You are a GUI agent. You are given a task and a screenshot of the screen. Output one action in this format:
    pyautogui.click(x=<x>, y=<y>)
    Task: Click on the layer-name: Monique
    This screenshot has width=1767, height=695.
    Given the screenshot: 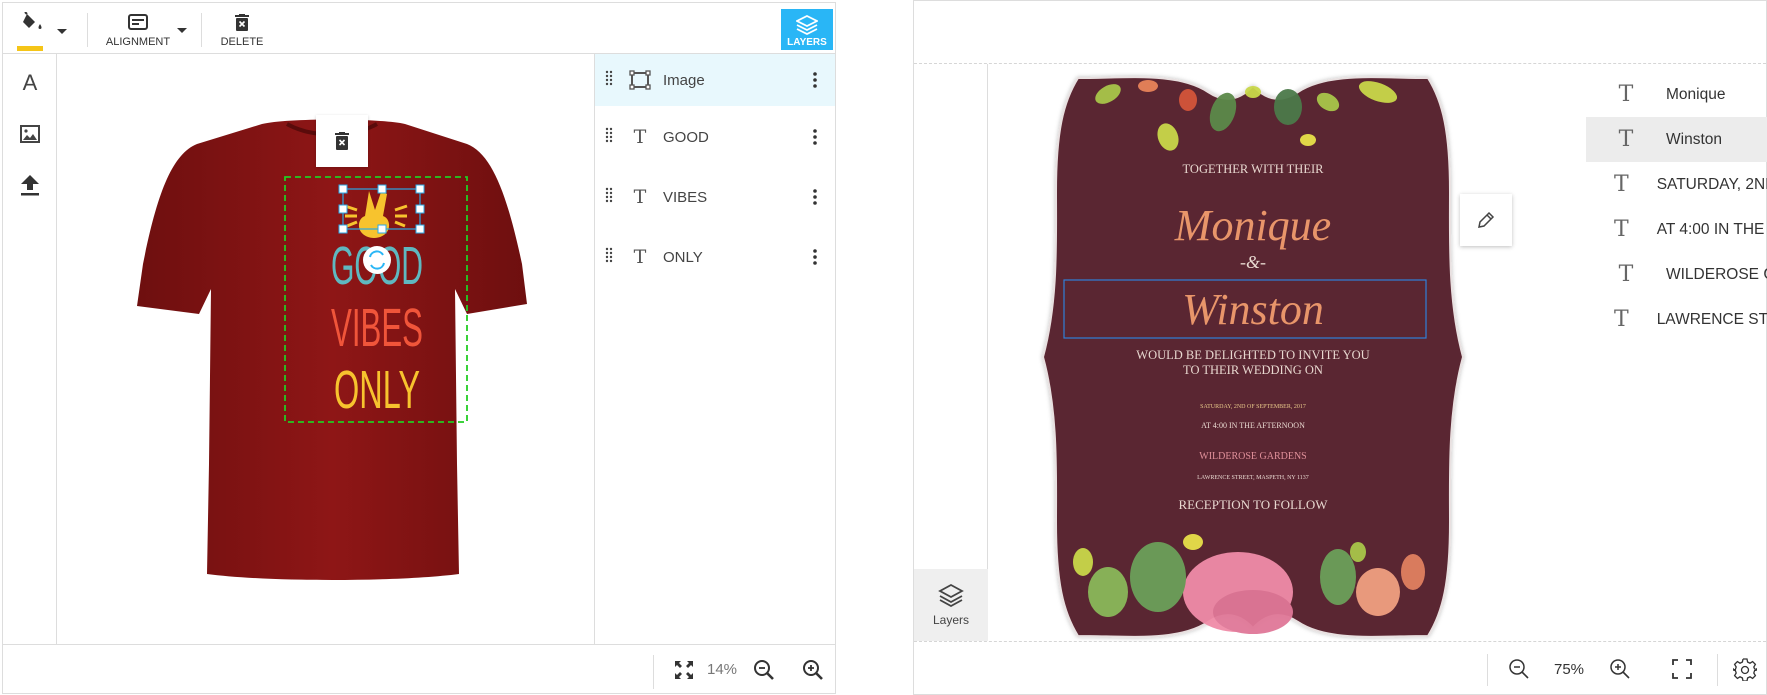 What is the action you would take?
    pyautogui.click(x=1696, y=94)
    